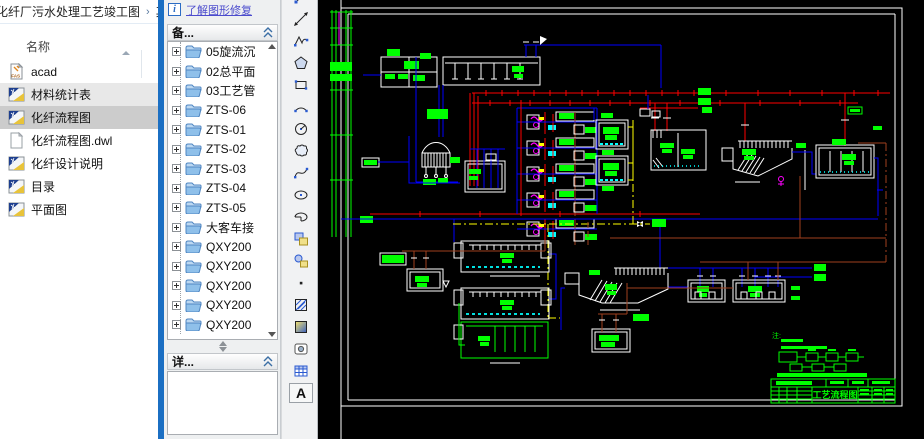  I want to click on aeration-basins, so click(502, 280).